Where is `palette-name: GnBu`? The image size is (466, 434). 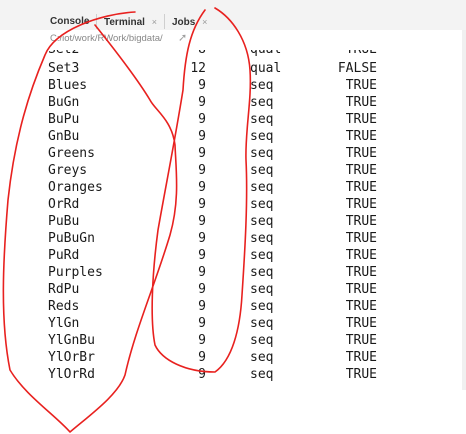 palette-name: GnBu is located at coordinates (64, 136).